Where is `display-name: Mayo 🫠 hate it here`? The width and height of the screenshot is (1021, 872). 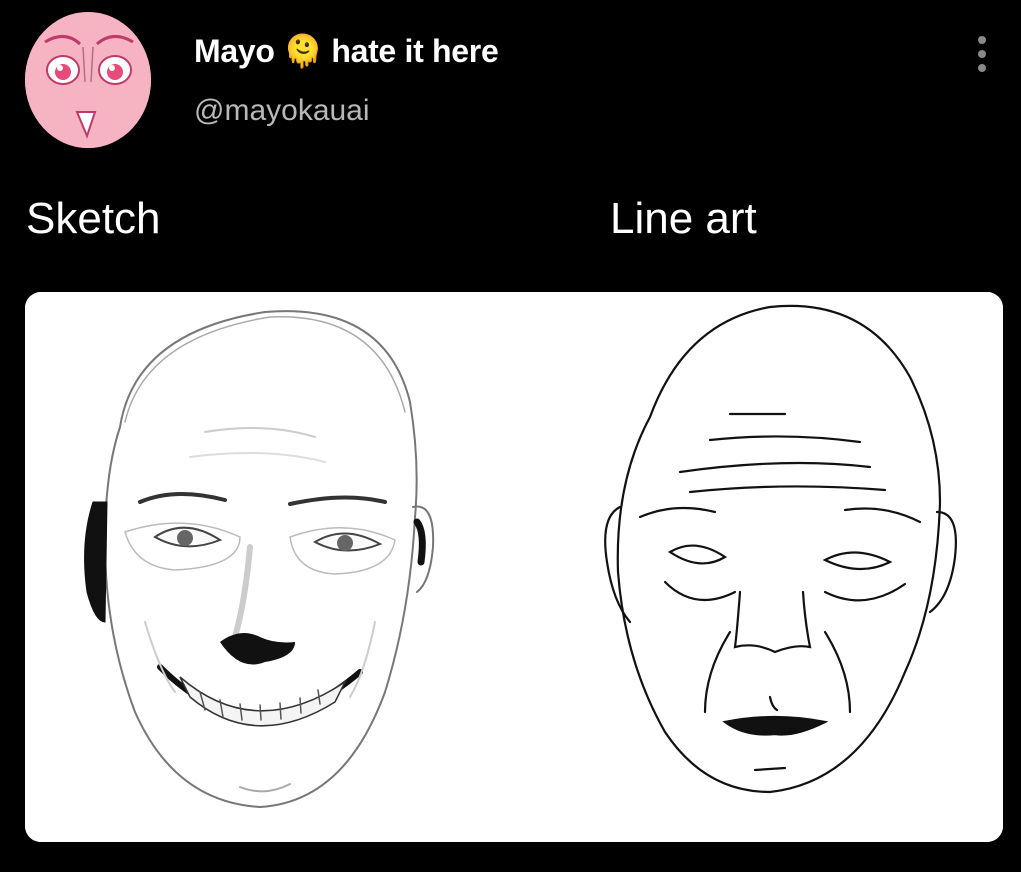 display-name: Mayo 🫠 hate it here is located at coordinates (346, 51).